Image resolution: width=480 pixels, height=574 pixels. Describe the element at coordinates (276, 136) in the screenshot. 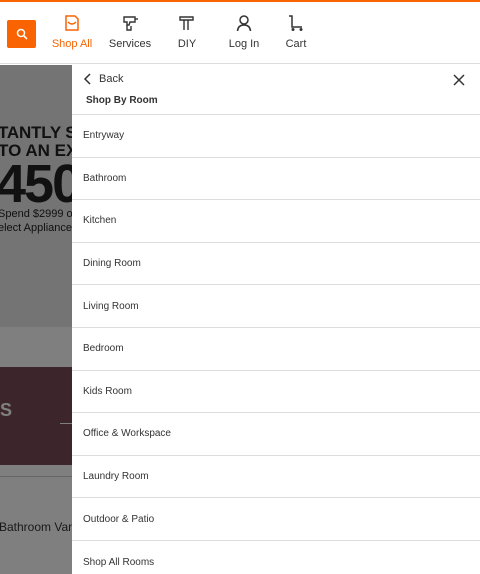

I see `room-item-entryway: Entryway` at that location.